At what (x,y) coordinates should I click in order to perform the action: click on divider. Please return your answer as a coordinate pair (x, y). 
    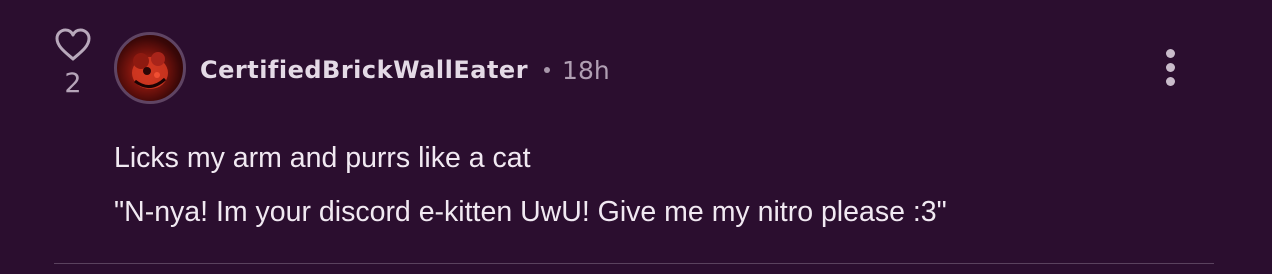
    Looking at the image, I should click on (634, 263).